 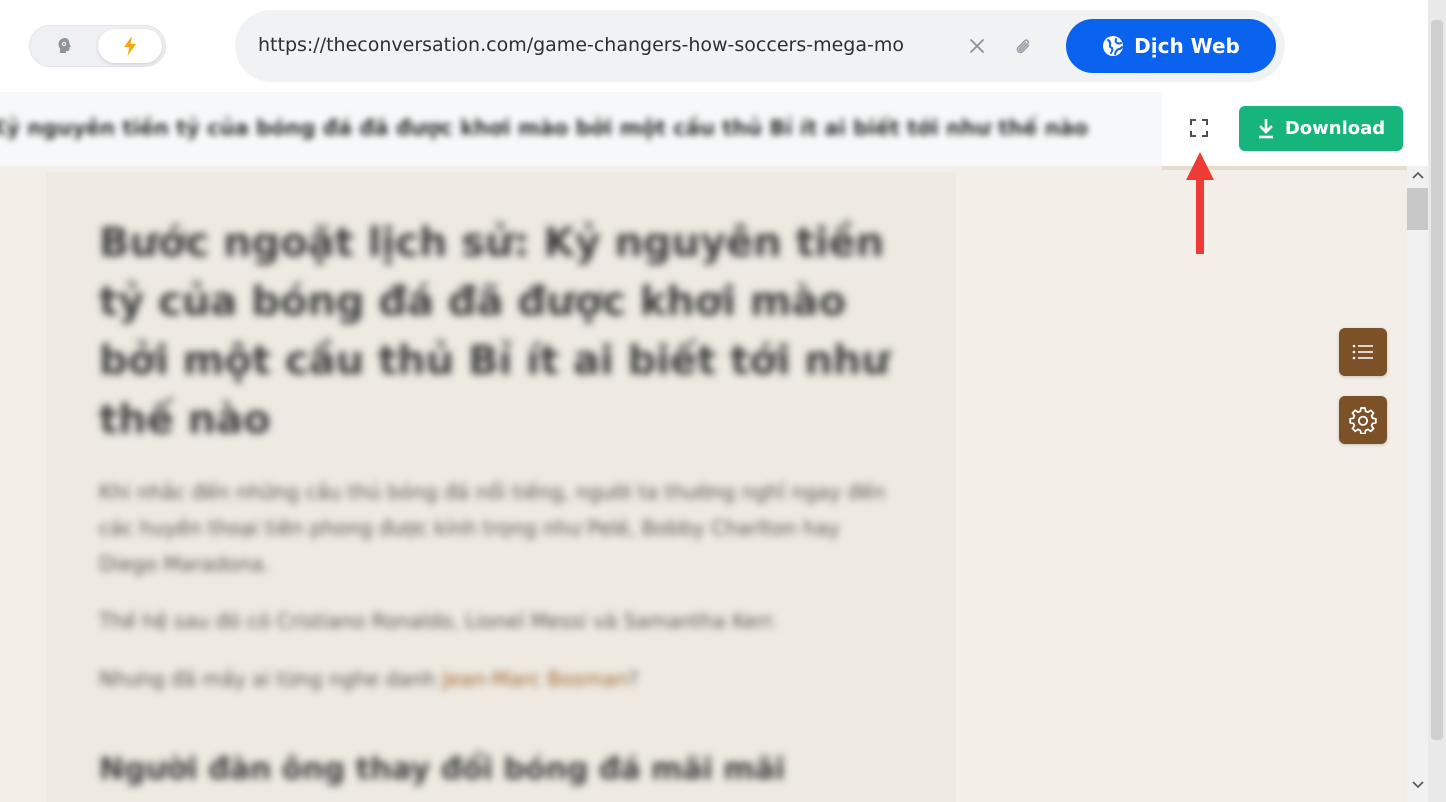 I want to click on paperclip-icon, so click(x=1024, y=47).